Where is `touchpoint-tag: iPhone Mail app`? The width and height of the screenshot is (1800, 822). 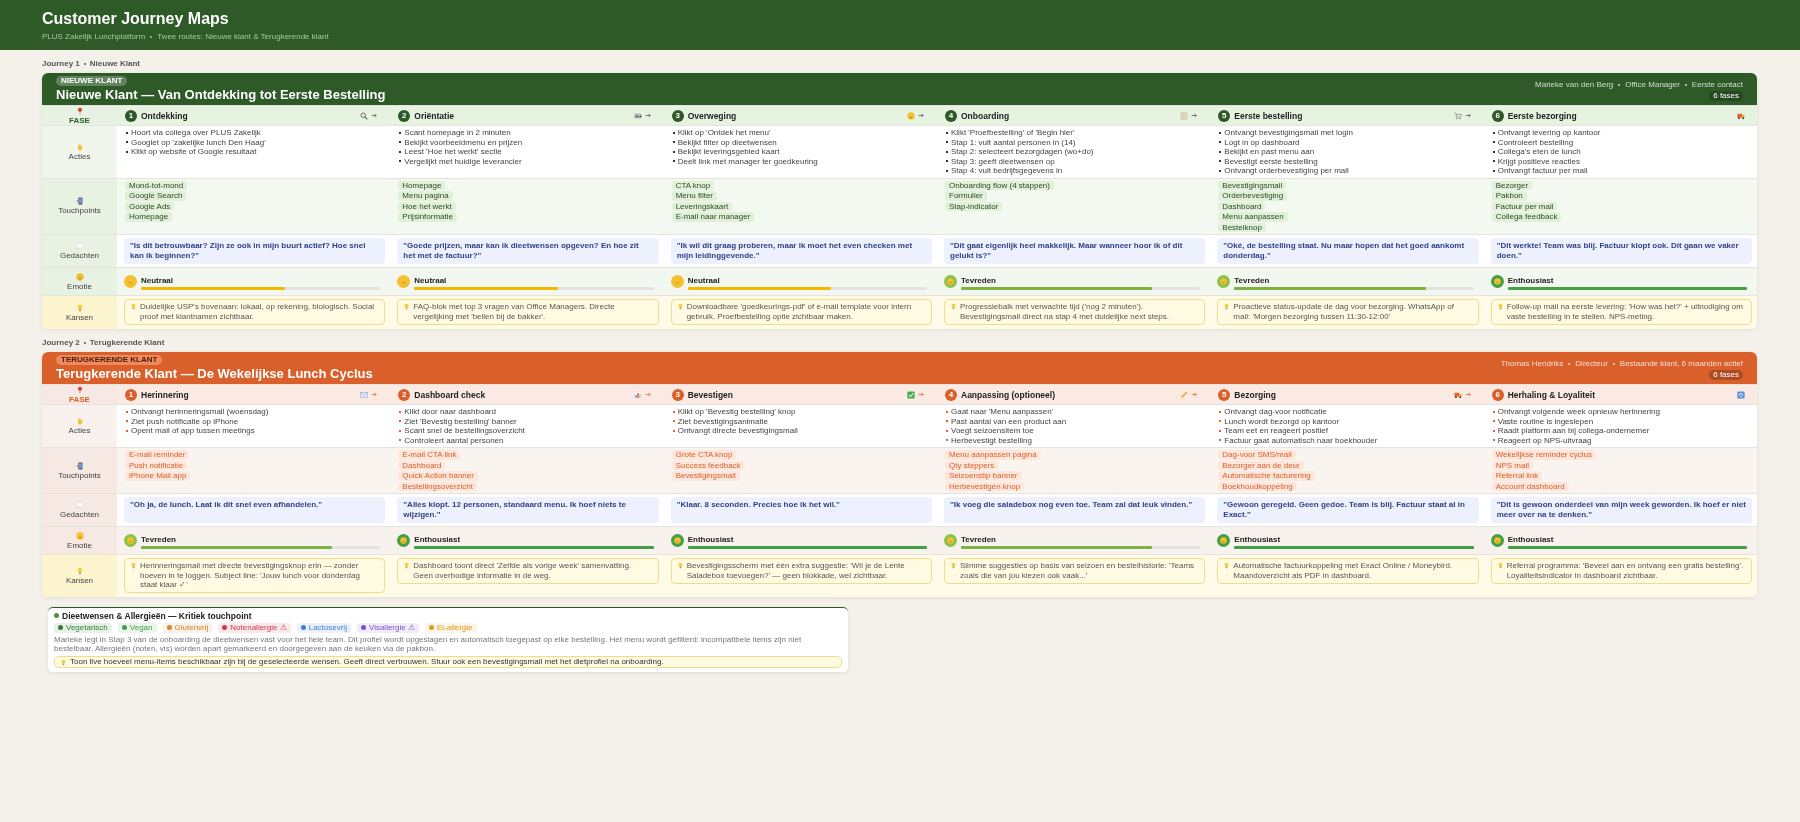 touchpoint-tag: iPhone Mail app is located at coordinates (158, 476).